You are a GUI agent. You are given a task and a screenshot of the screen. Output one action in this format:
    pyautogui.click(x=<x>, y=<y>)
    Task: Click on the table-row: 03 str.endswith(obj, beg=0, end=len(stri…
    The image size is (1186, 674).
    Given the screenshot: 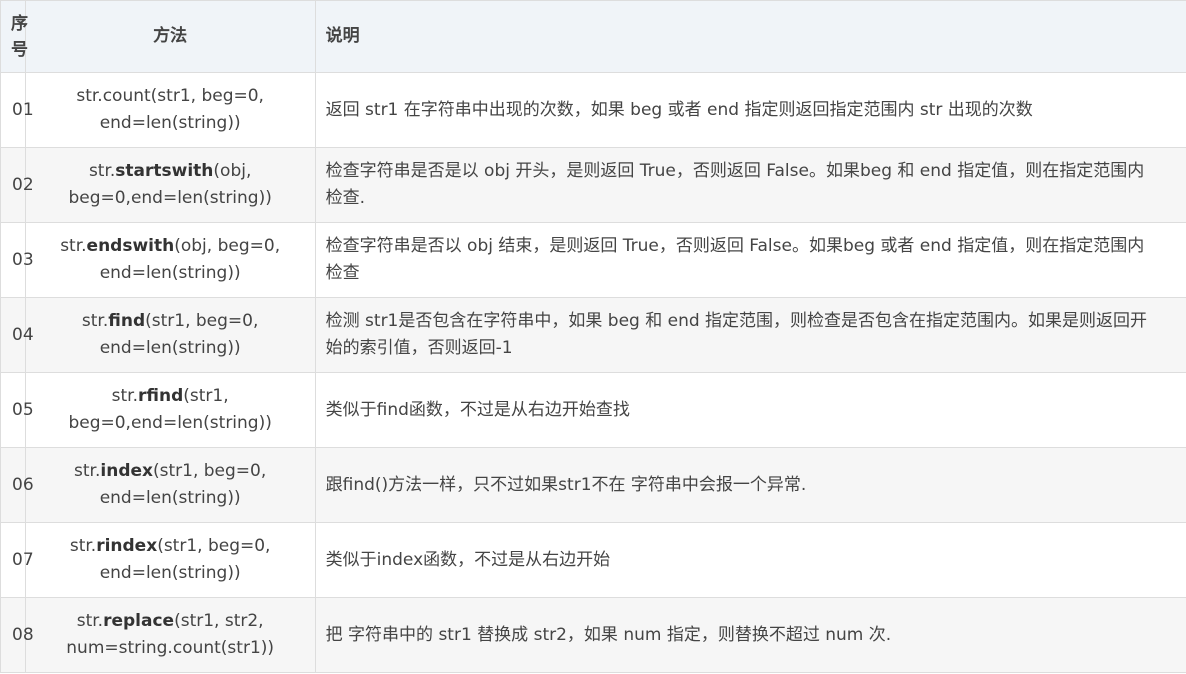 What is the action you would take?
    pyautogui.click(x=593, y=260)
    